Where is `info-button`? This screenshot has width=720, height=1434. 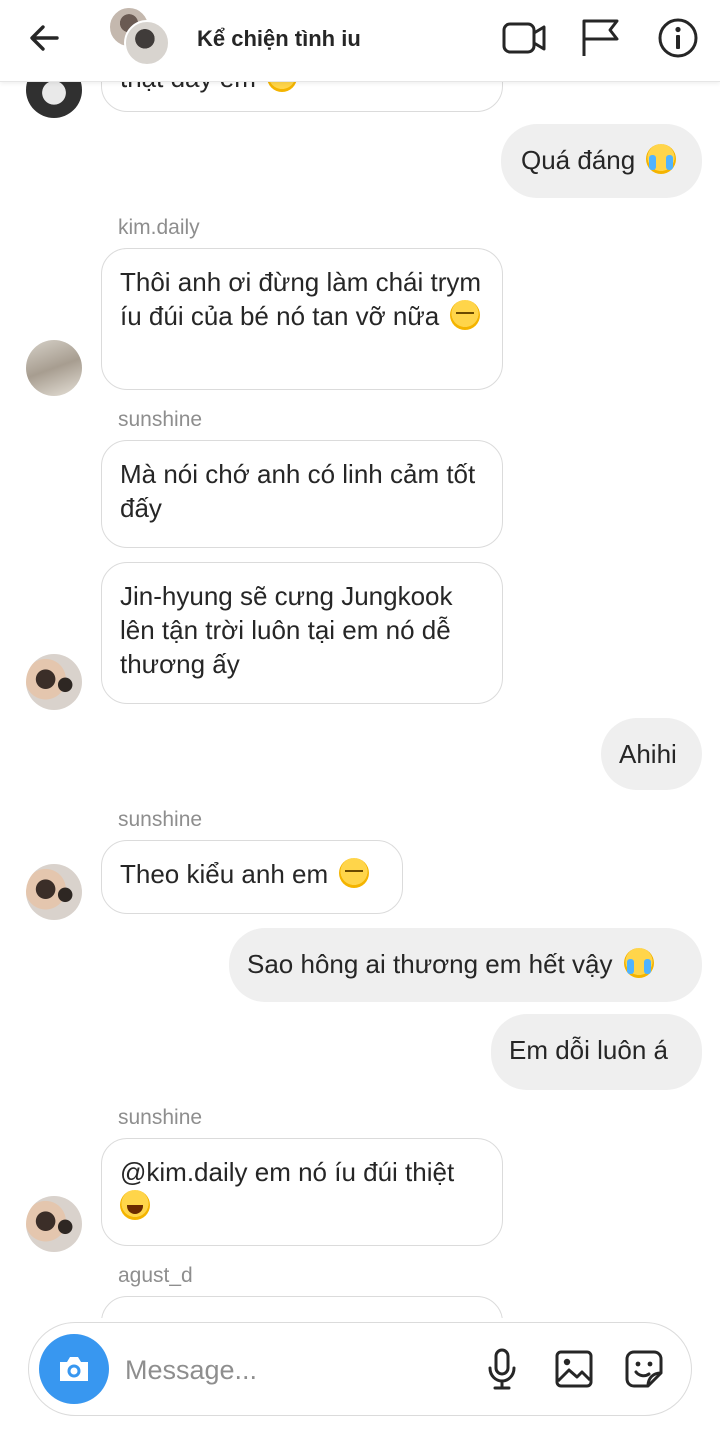
info-button is located at coordinates (678, 38).